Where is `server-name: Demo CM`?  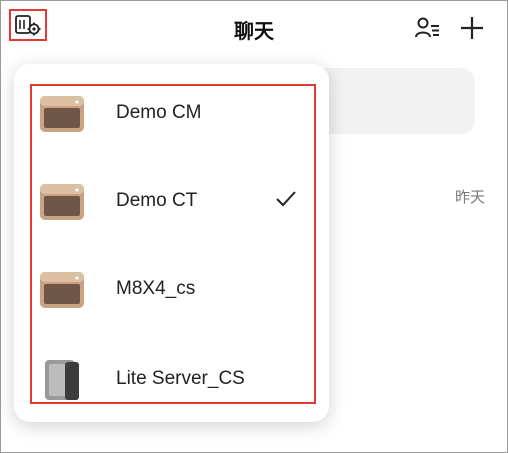 server-name: Demo CM is located at coordinates (159, 112).